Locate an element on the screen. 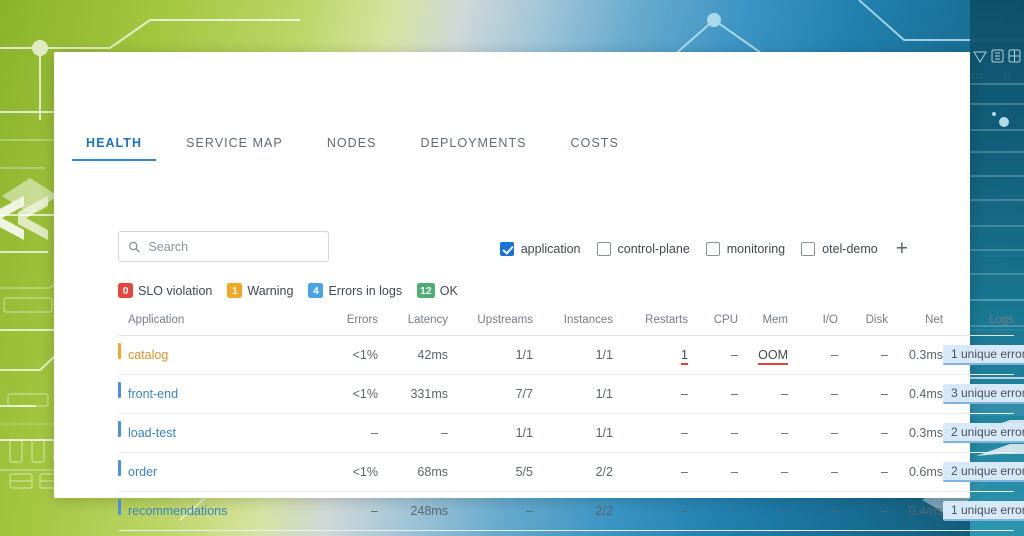  col-instances: Instances is located at coordinates (573, 323).